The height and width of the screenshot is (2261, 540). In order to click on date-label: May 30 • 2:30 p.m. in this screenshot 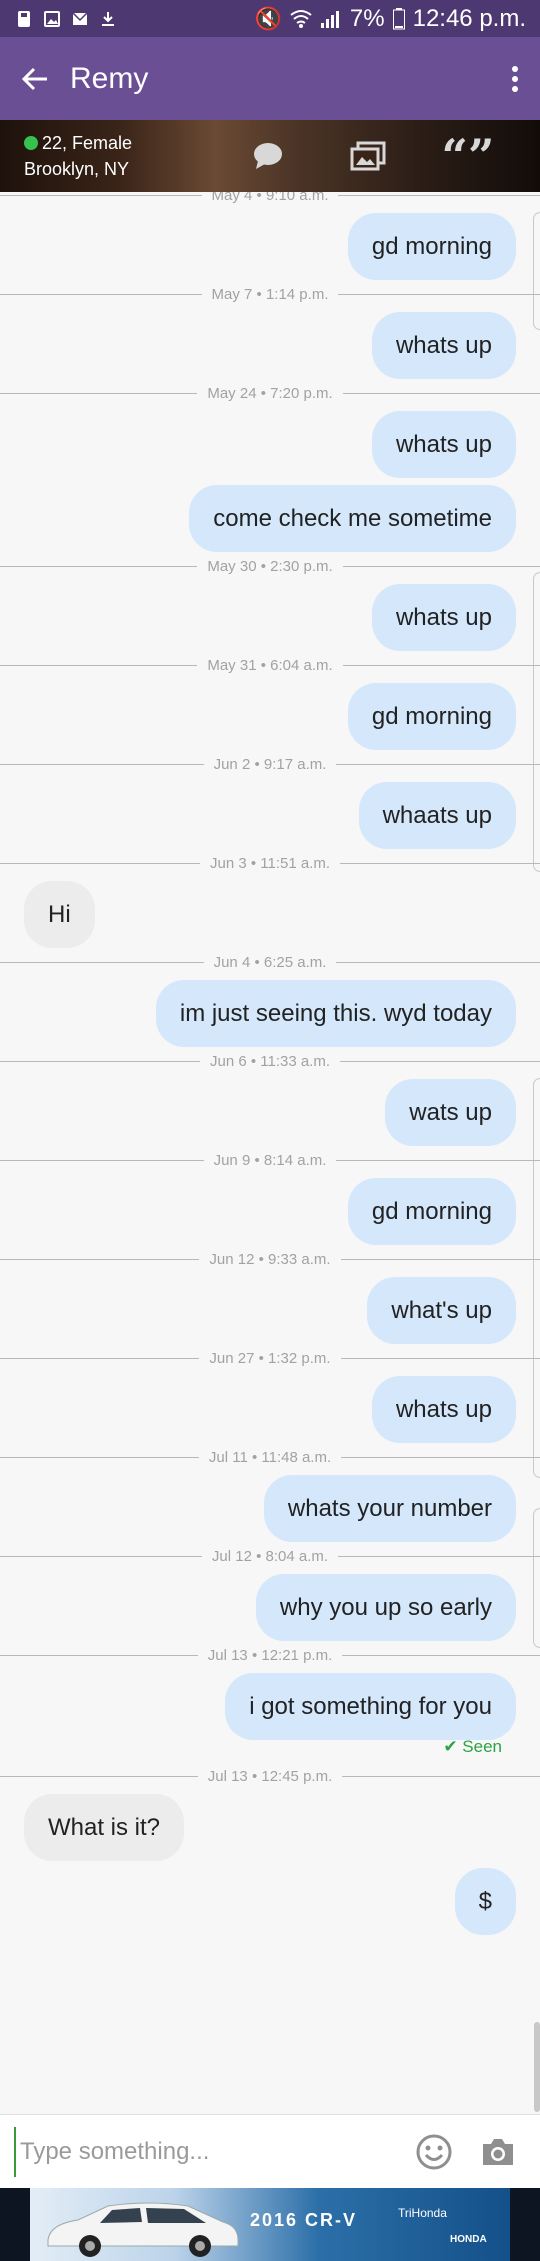, I will do `click(270, 566)`.